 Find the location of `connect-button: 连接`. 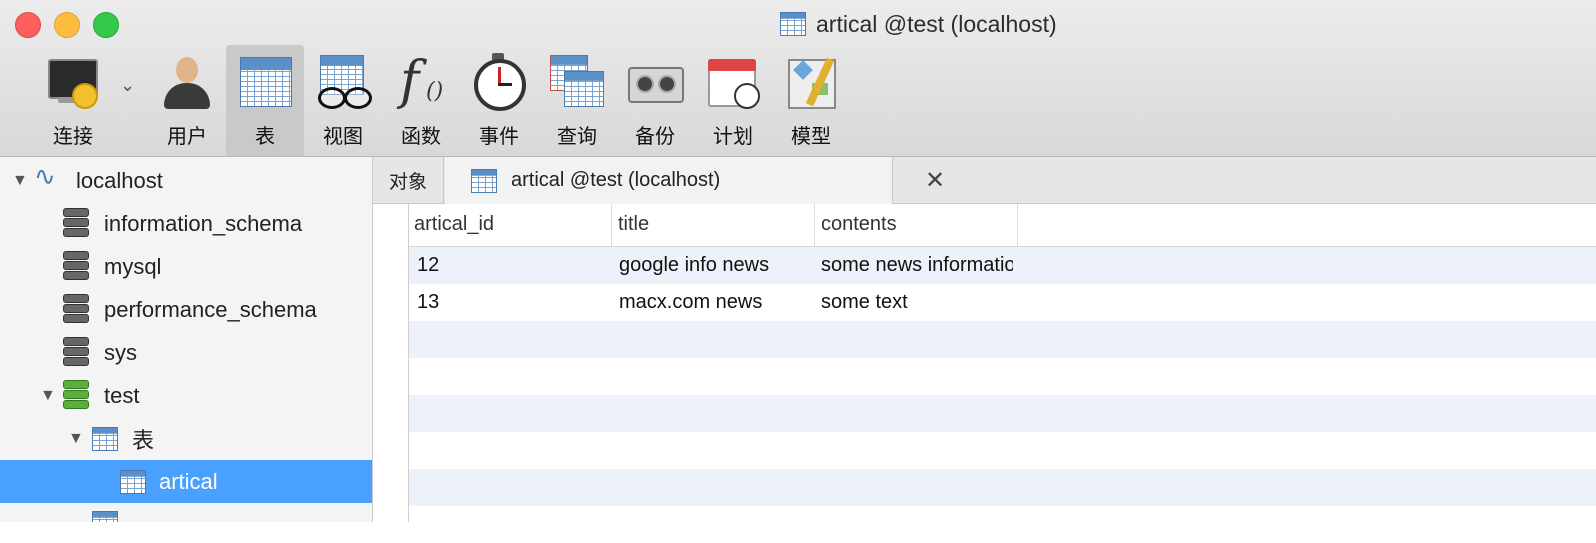

connect-button: 连接 is located at coordinates (73, 100).